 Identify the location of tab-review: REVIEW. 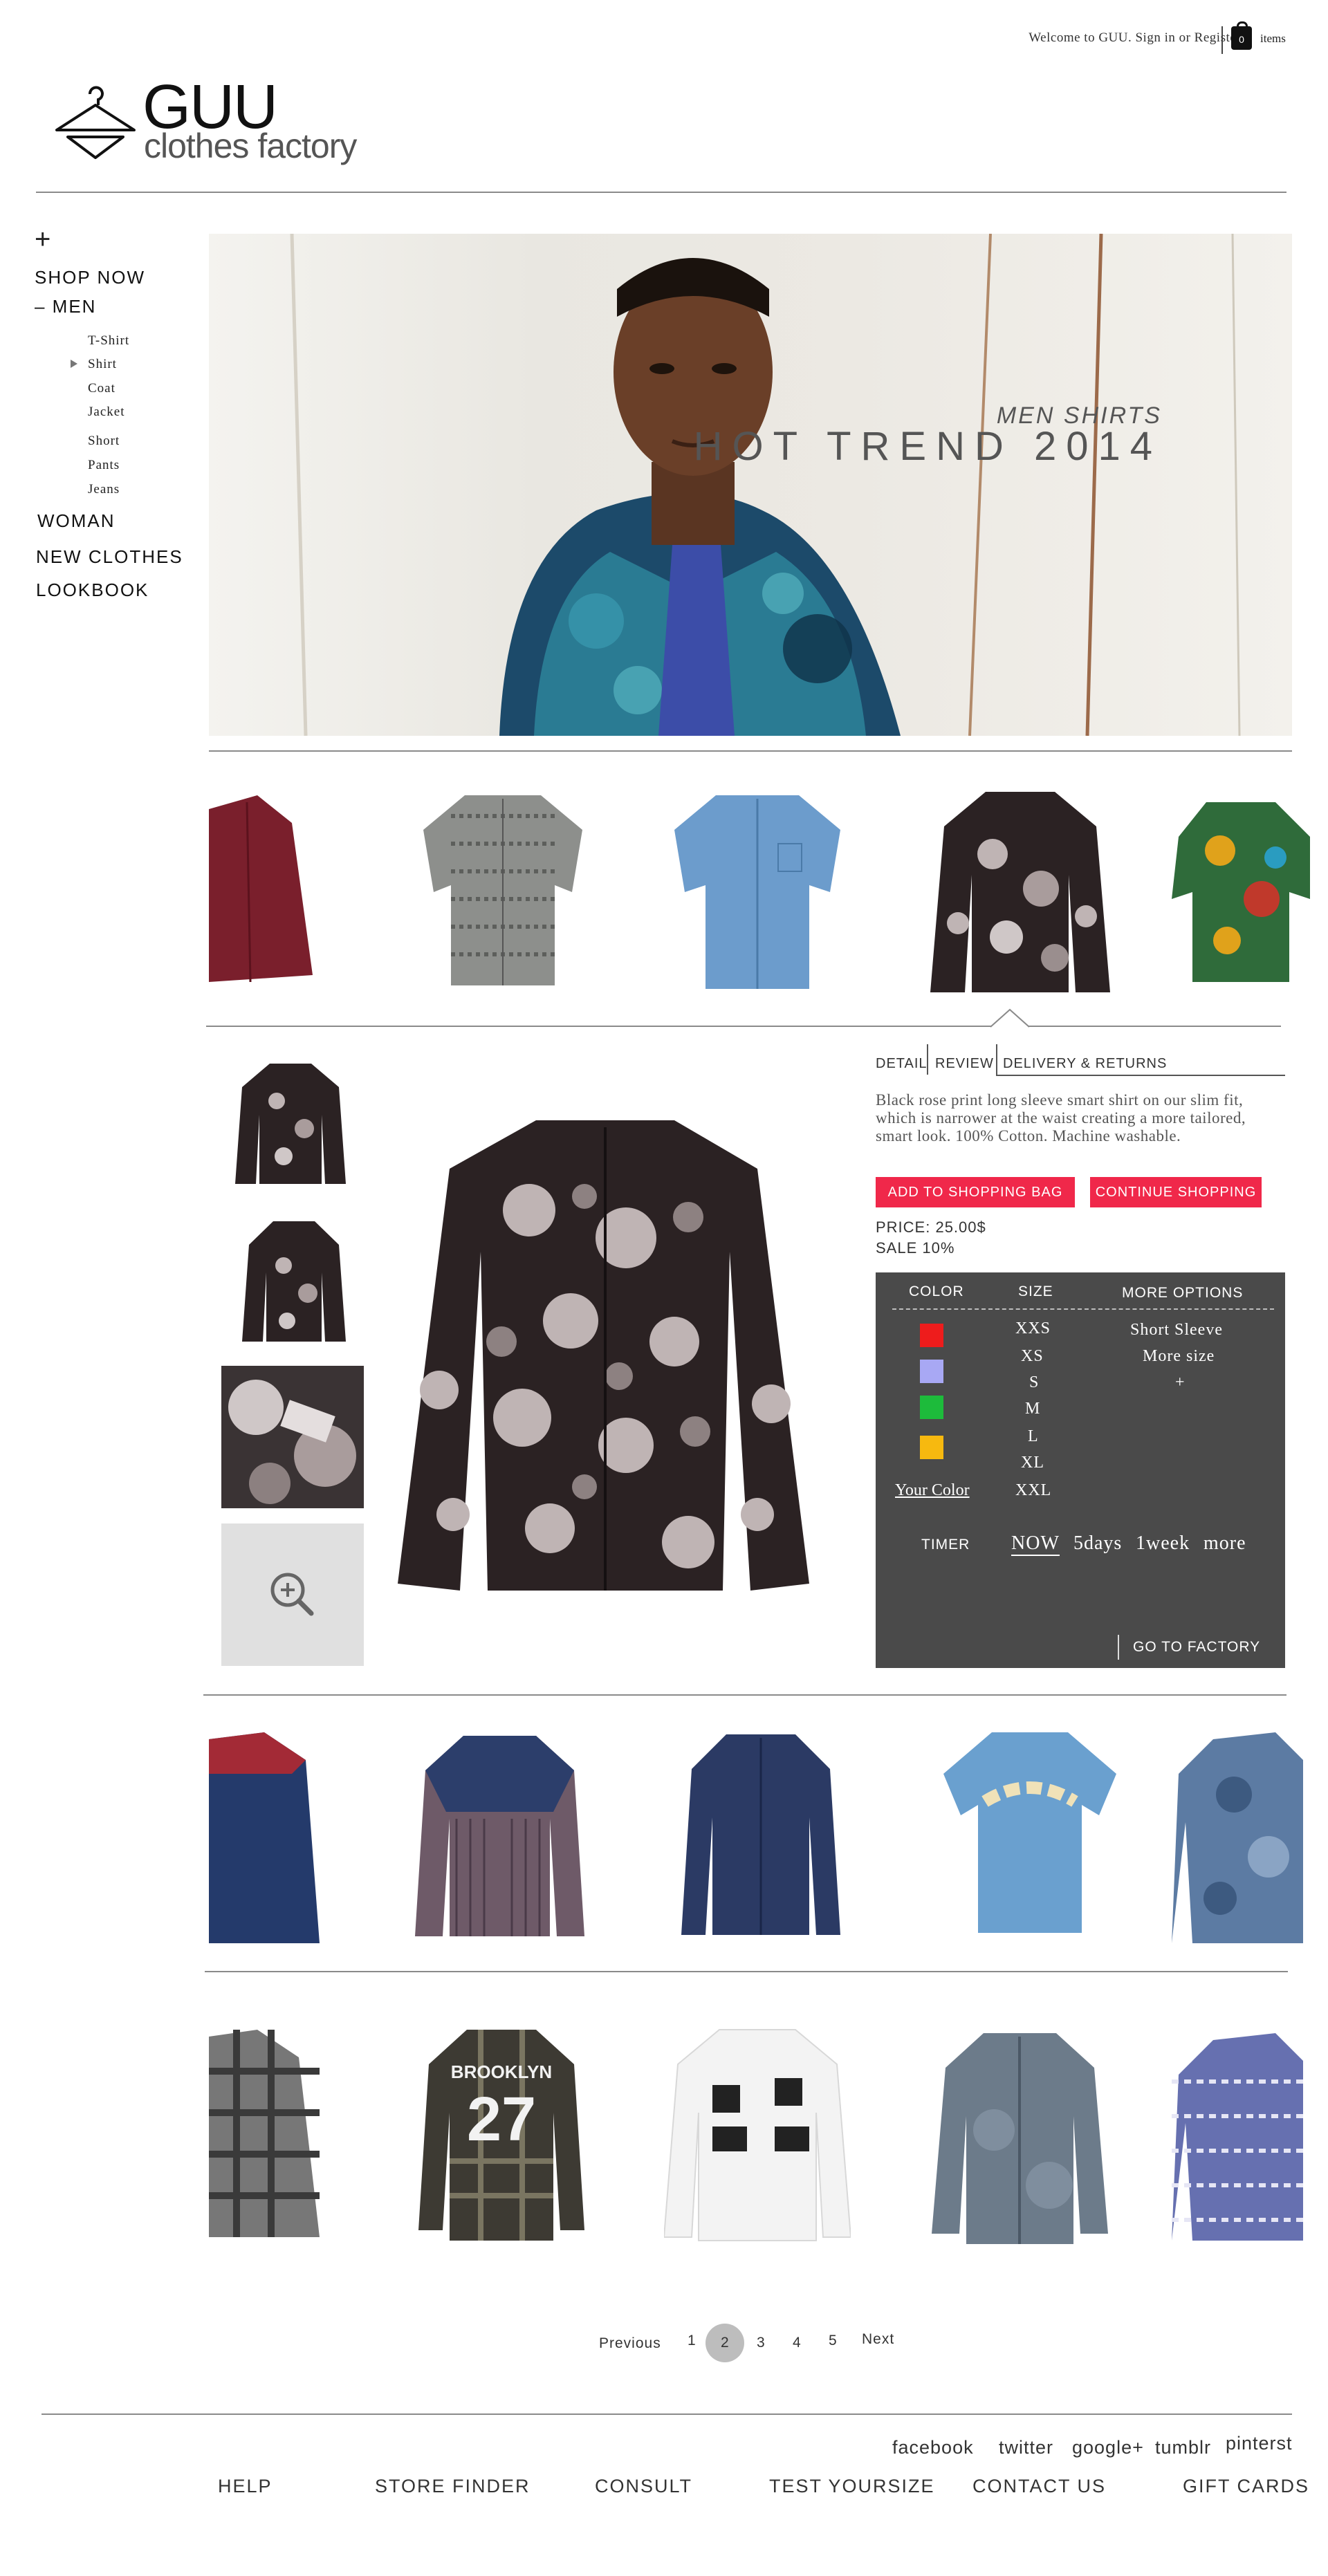
(964, 1064).